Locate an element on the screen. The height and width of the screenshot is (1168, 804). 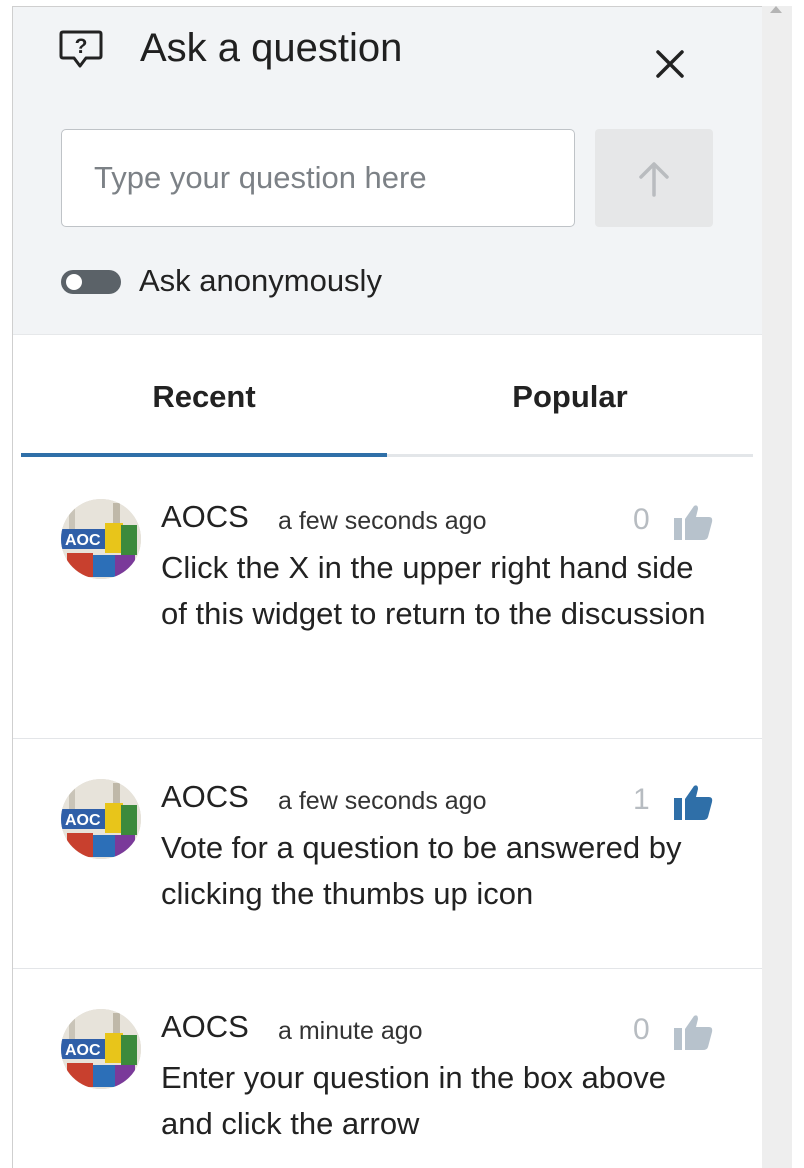
arrow-up-icon is located at coordinates (654, 179).